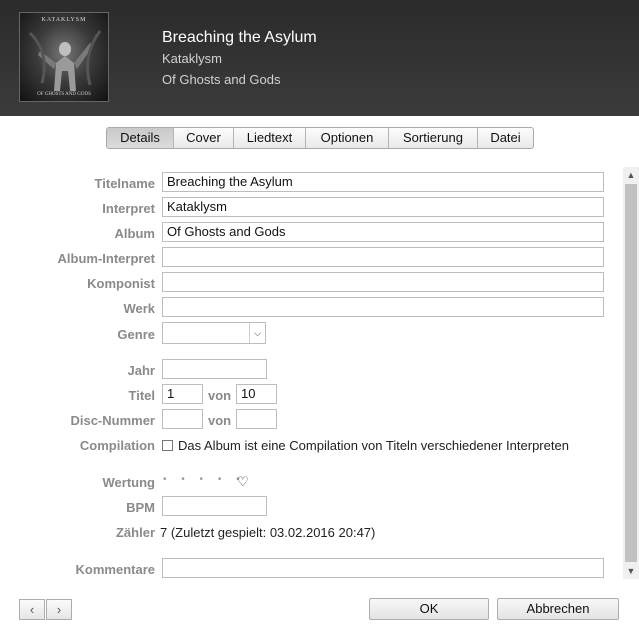  Describe the element at coordinates (268, 532) in the screenshot. I see `plays-value: 7 (Zuletzt gespielt: 03.02.2016 20:47)` at that location.